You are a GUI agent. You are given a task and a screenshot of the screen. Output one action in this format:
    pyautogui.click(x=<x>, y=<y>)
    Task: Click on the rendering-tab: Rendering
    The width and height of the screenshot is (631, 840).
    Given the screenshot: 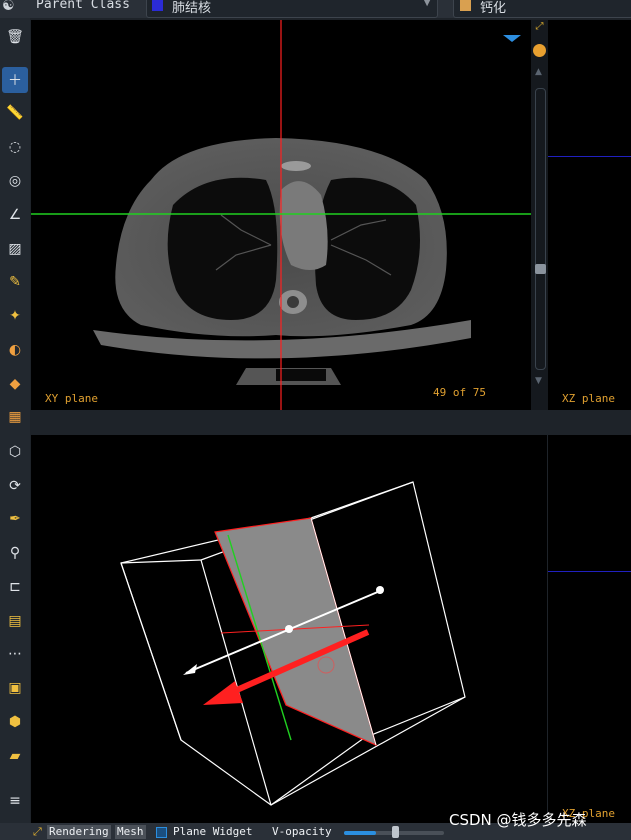 What is the action you would take?
    pyautogui.click(x=79, y=832)
    